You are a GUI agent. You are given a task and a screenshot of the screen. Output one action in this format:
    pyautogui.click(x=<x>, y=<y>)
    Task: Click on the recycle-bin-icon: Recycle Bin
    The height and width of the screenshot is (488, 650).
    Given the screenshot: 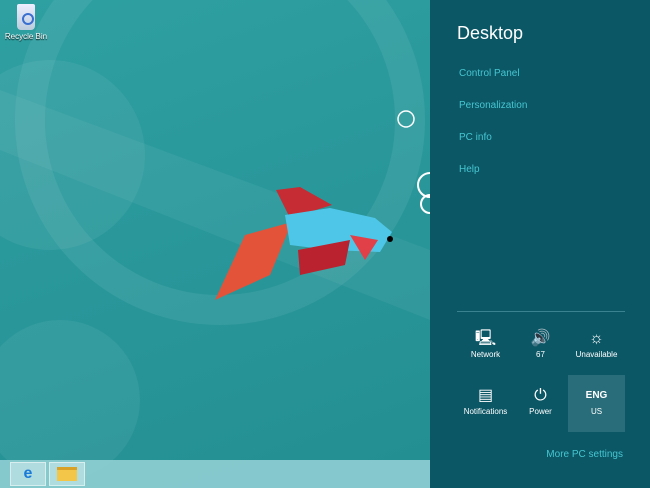 What is the action you would take?
    pyautogui.click(x=26, y=22)
    